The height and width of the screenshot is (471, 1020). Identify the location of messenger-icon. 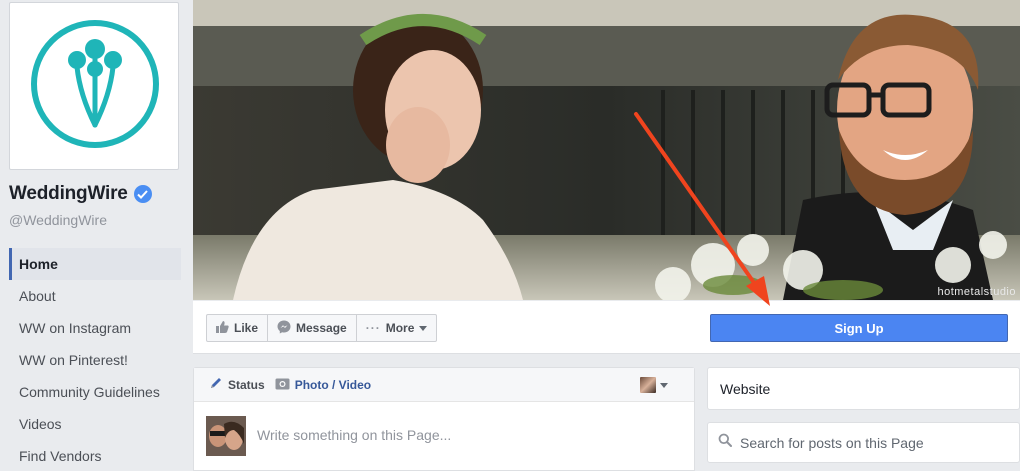
(284, 328).